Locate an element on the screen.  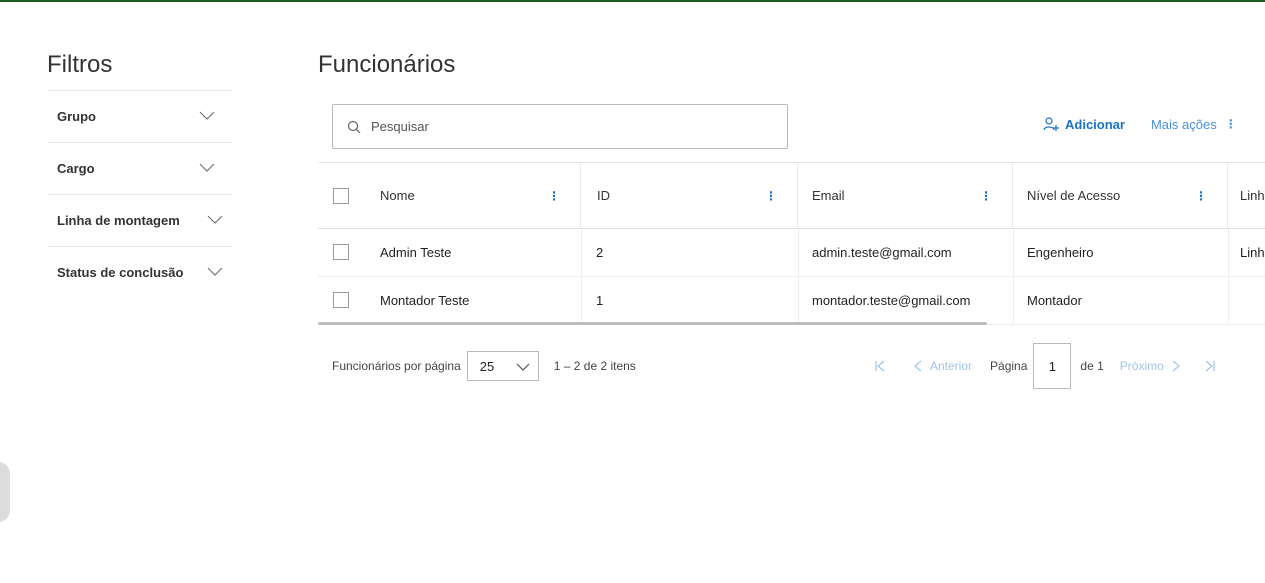
column-header-nome: Nome ⋮ is located at coordinates (449, 195).